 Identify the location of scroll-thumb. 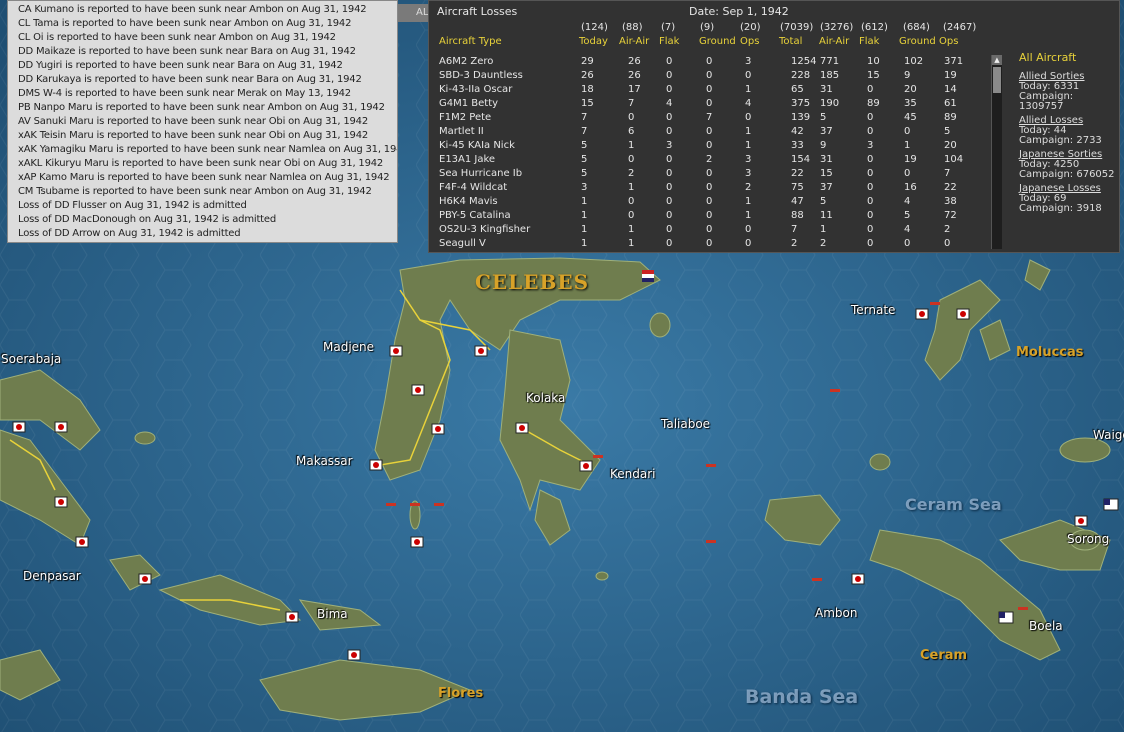
(997, 80).